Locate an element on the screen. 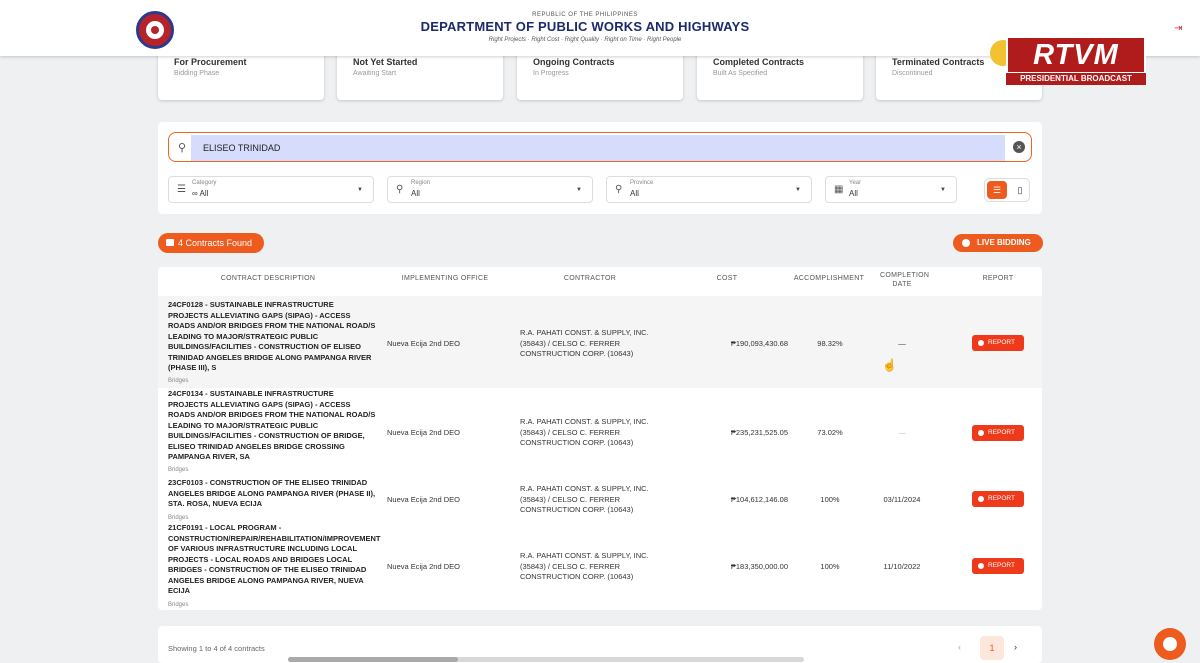  card-title: Not Yet Started is located at coordinates (385, 62).